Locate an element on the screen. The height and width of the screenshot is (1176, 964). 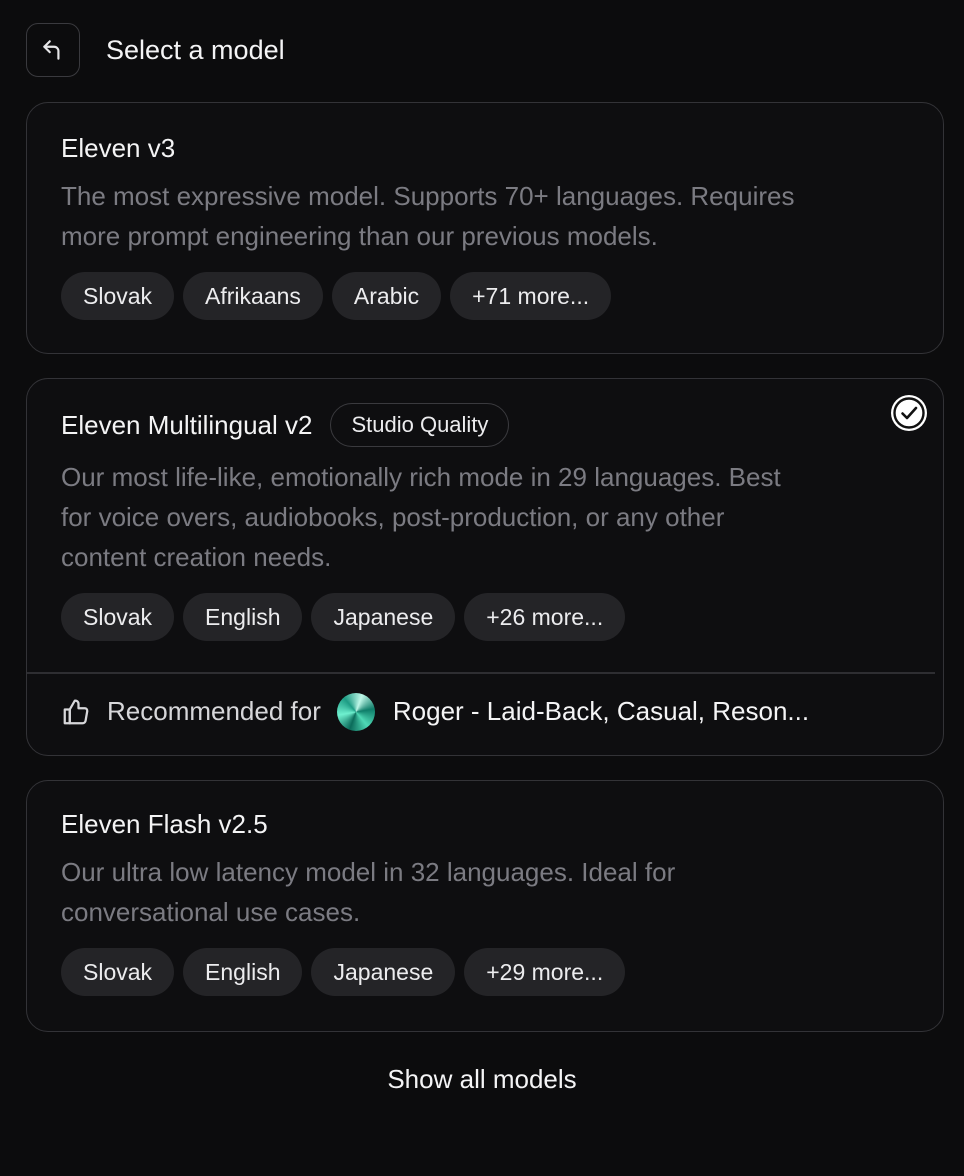
studio-quality-badge: Studio Quality is located at coordinates (420, 425).